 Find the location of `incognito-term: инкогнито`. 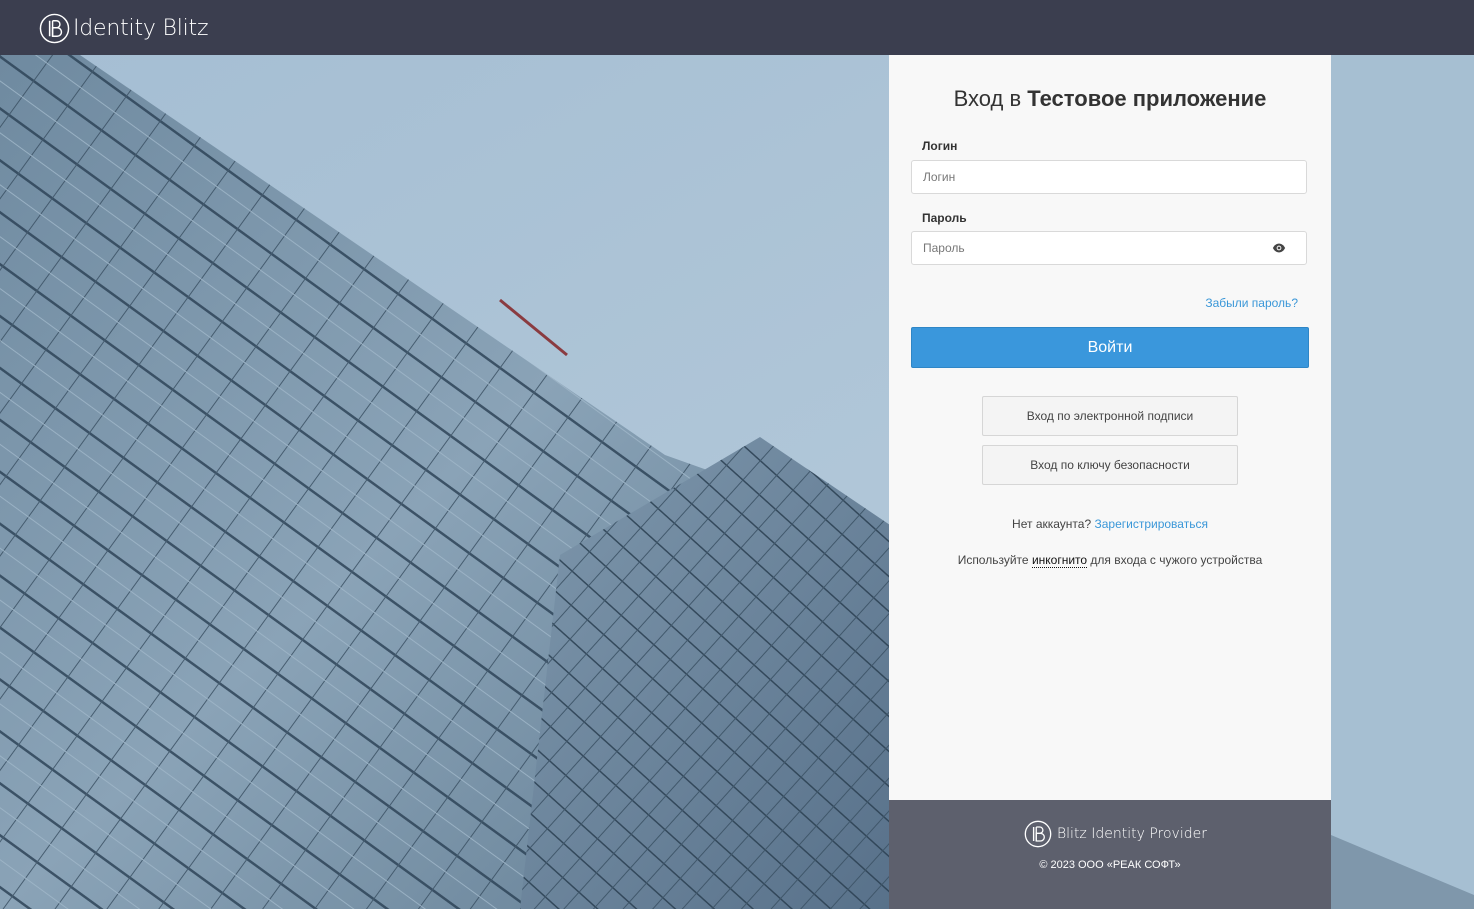

incognito-term: инкогнито is located at coordinates (1059, 560).